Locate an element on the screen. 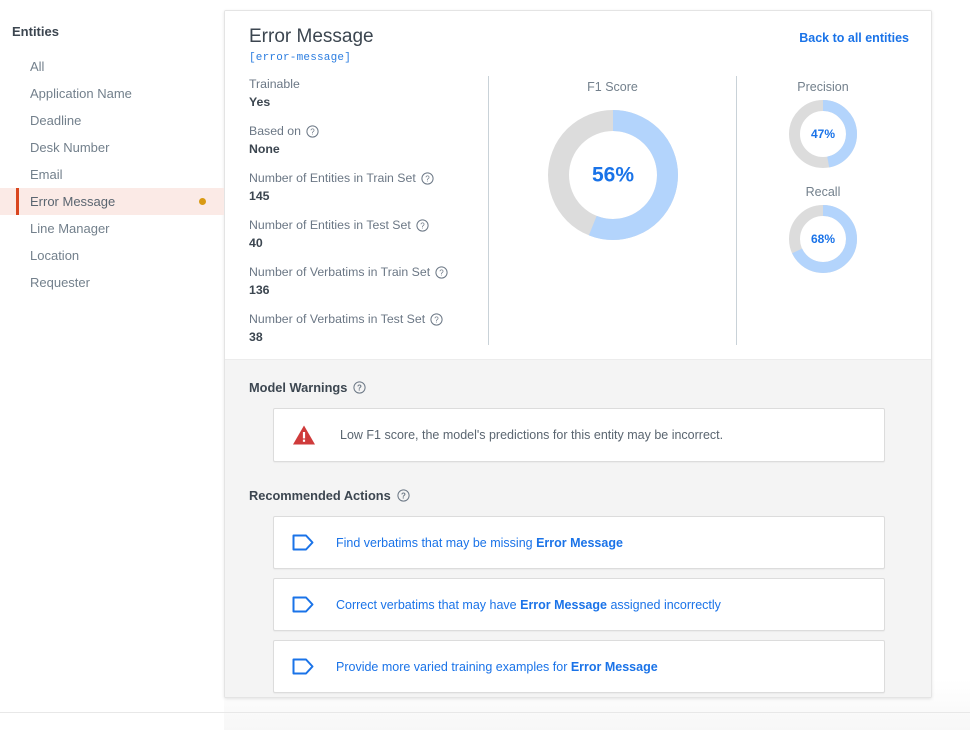 This screenshot has width=970, height=730. stat-label: Based on? is located at coordinates (361, 131).